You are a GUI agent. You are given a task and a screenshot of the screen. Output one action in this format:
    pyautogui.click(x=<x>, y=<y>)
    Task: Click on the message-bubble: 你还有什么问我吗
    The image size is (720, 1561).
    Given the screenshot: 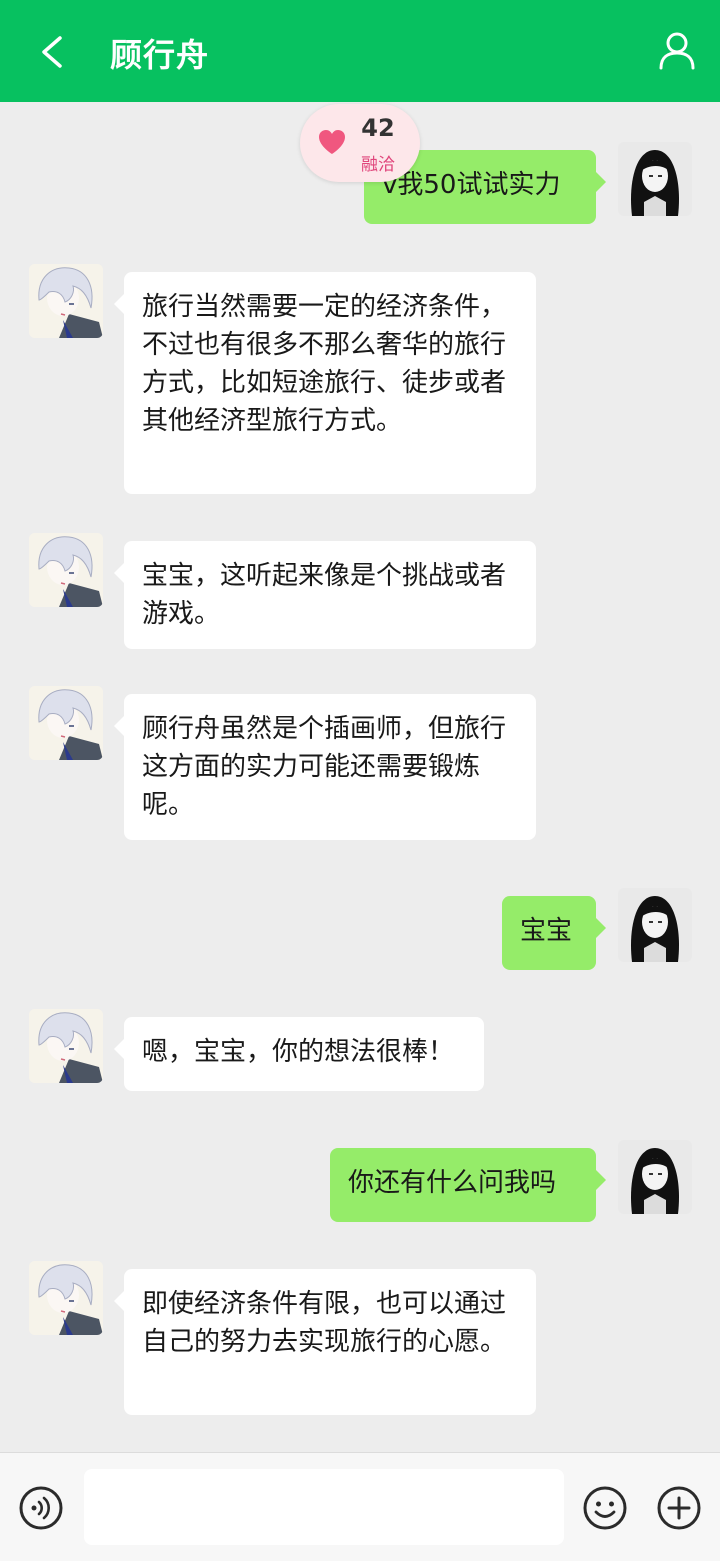 What is the action you would take?
    pyautogui.click(x=468, y=1185)
    